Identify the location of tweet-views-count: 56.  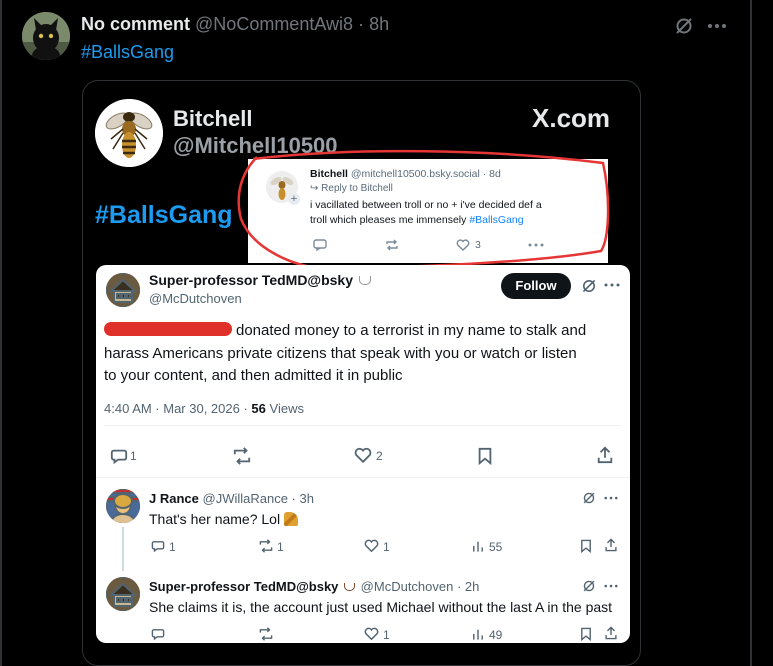
(258, 408).